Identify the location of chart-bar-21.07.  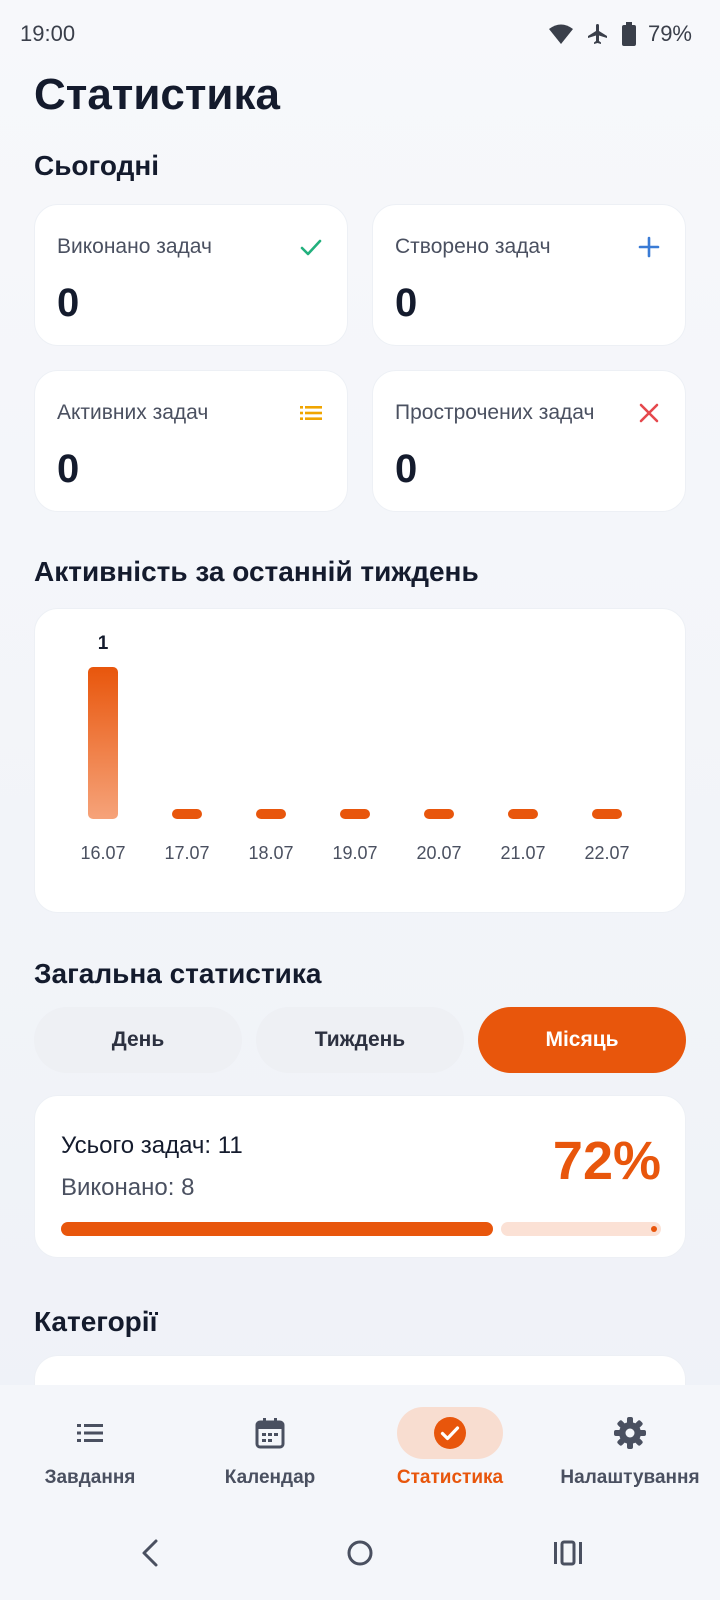
(523, 814).